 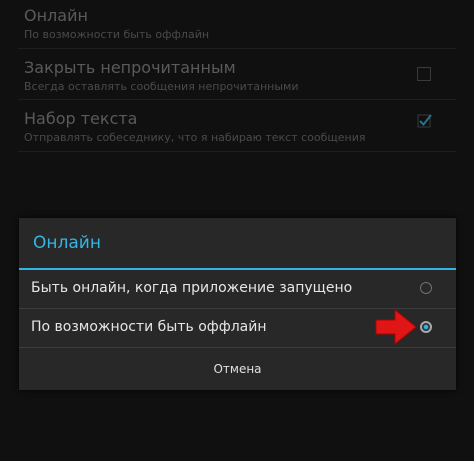 What do you see at coordinates (426, 288) in the screenshot?
I see `radio-button-unchecked` at bounding box center [426, 288].